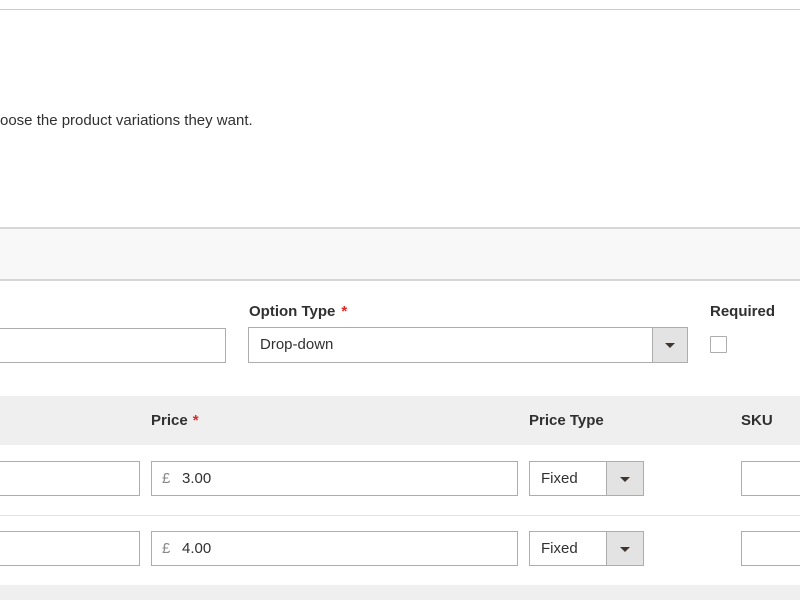 The width and height of the screenshot is (800, 600). I want to click on options-description: oose the product variations they want., so click(126, 120).